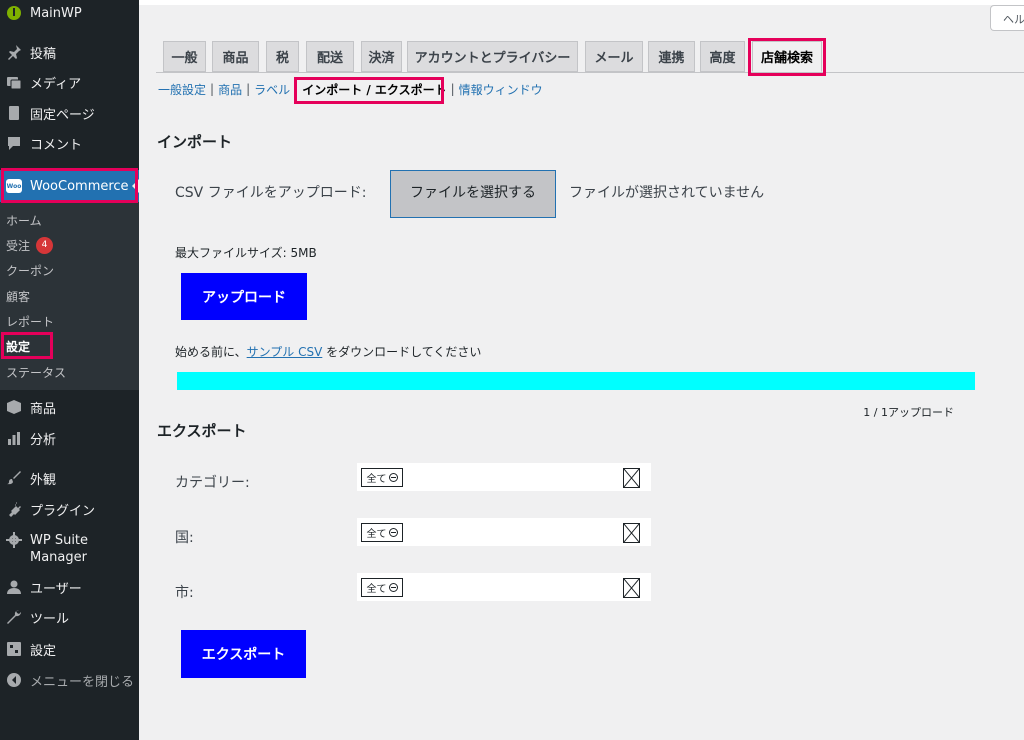  I want to click on sample-prefix-text: 始める前に、, so click(211, 352).